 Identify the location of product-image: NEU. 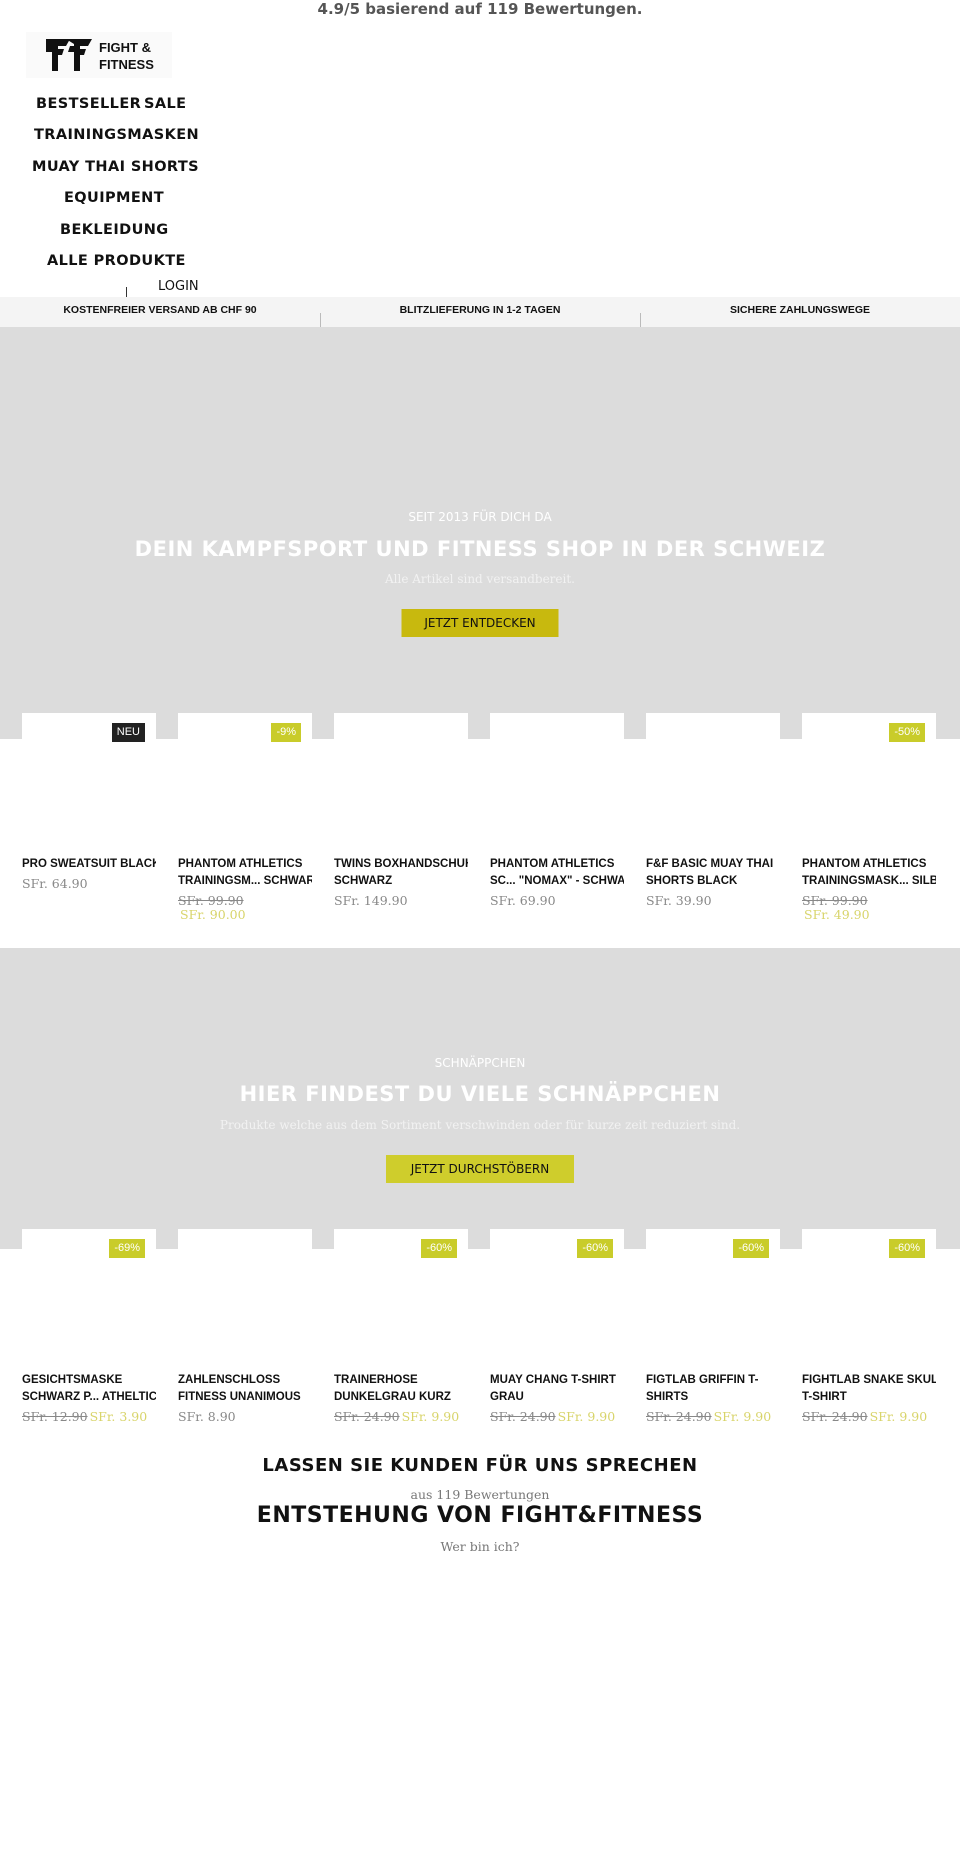
(89, 783).